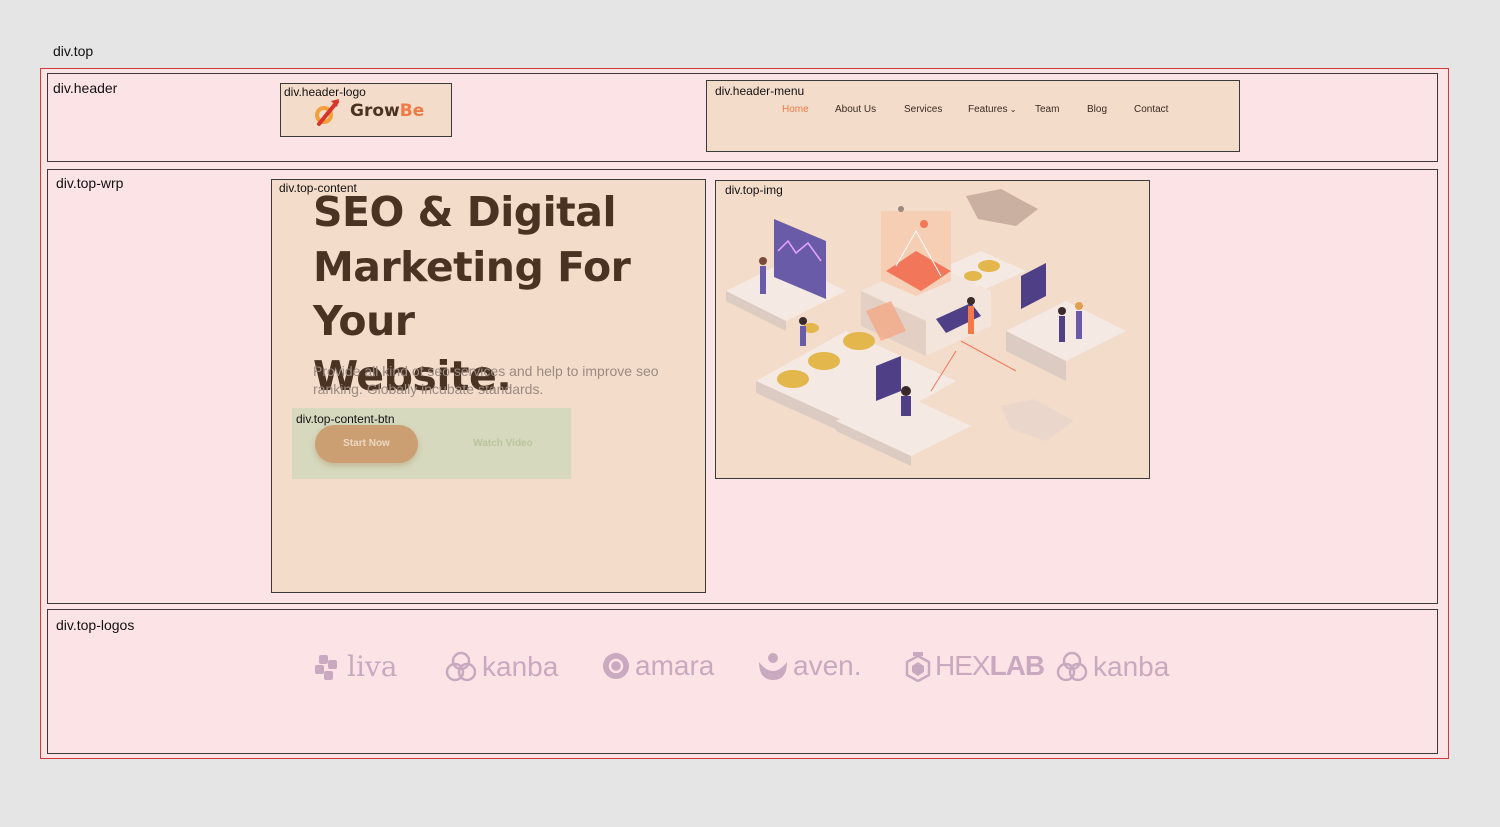 The image size is (1500, 827). I want to click on watch-video-button: Watch Video, so click(503, 444).